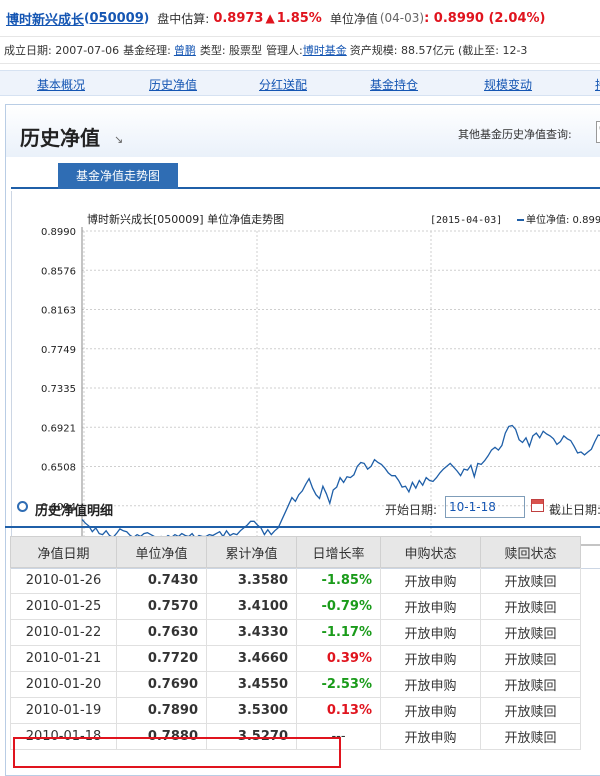  What do you see at coordinates (563, 219) in the screenshot?
I see `legend-label: 单位净值: 0.899` at bounding box center [563, 219].